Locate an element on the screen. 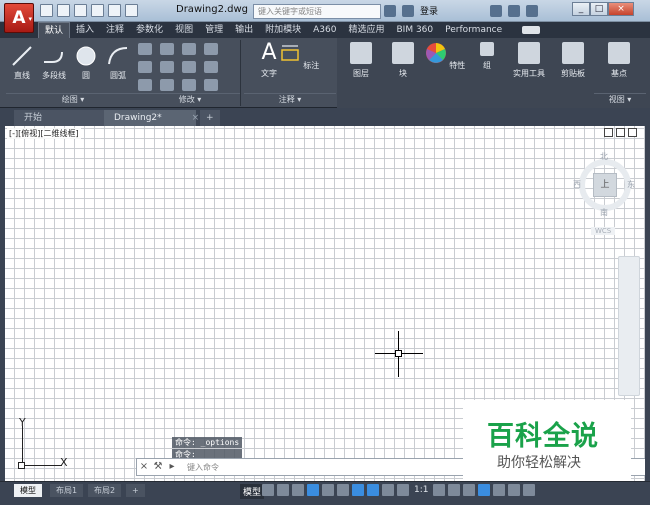  tab-performance: Performance is located at coordinates (473, 30).